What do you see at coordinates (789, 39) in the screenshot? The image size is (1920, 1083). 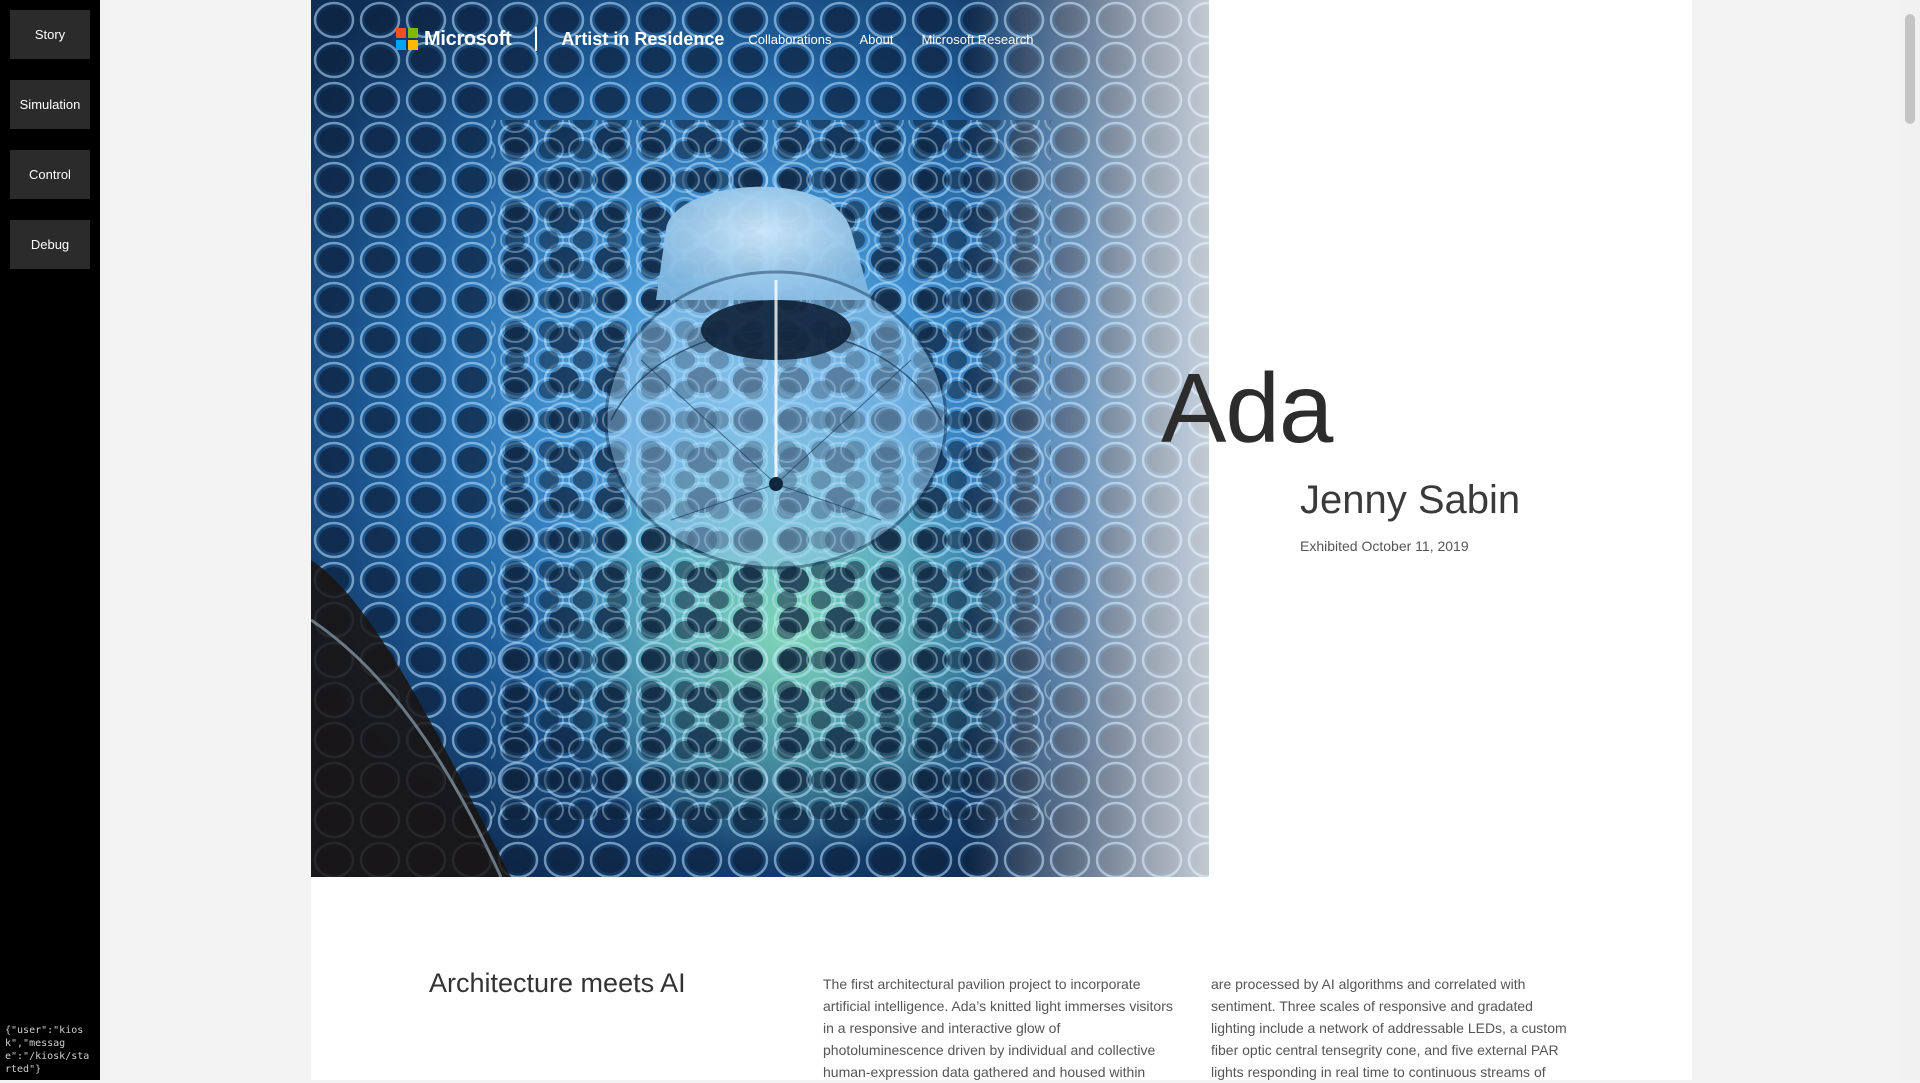 I see `nav-link-collaborations: Collaborations` at bounding box center [789, 39].